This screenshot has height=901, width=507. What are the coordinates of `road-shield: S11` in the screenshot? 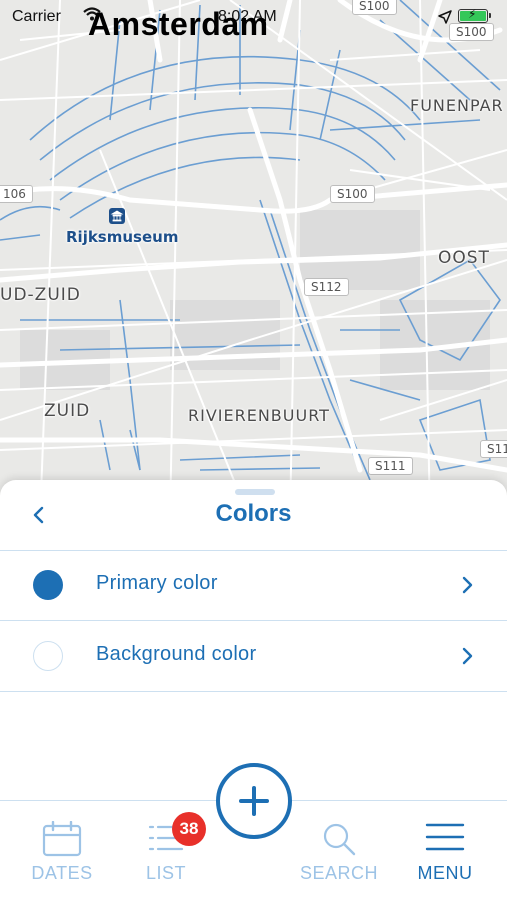 It's located at (493, 449).